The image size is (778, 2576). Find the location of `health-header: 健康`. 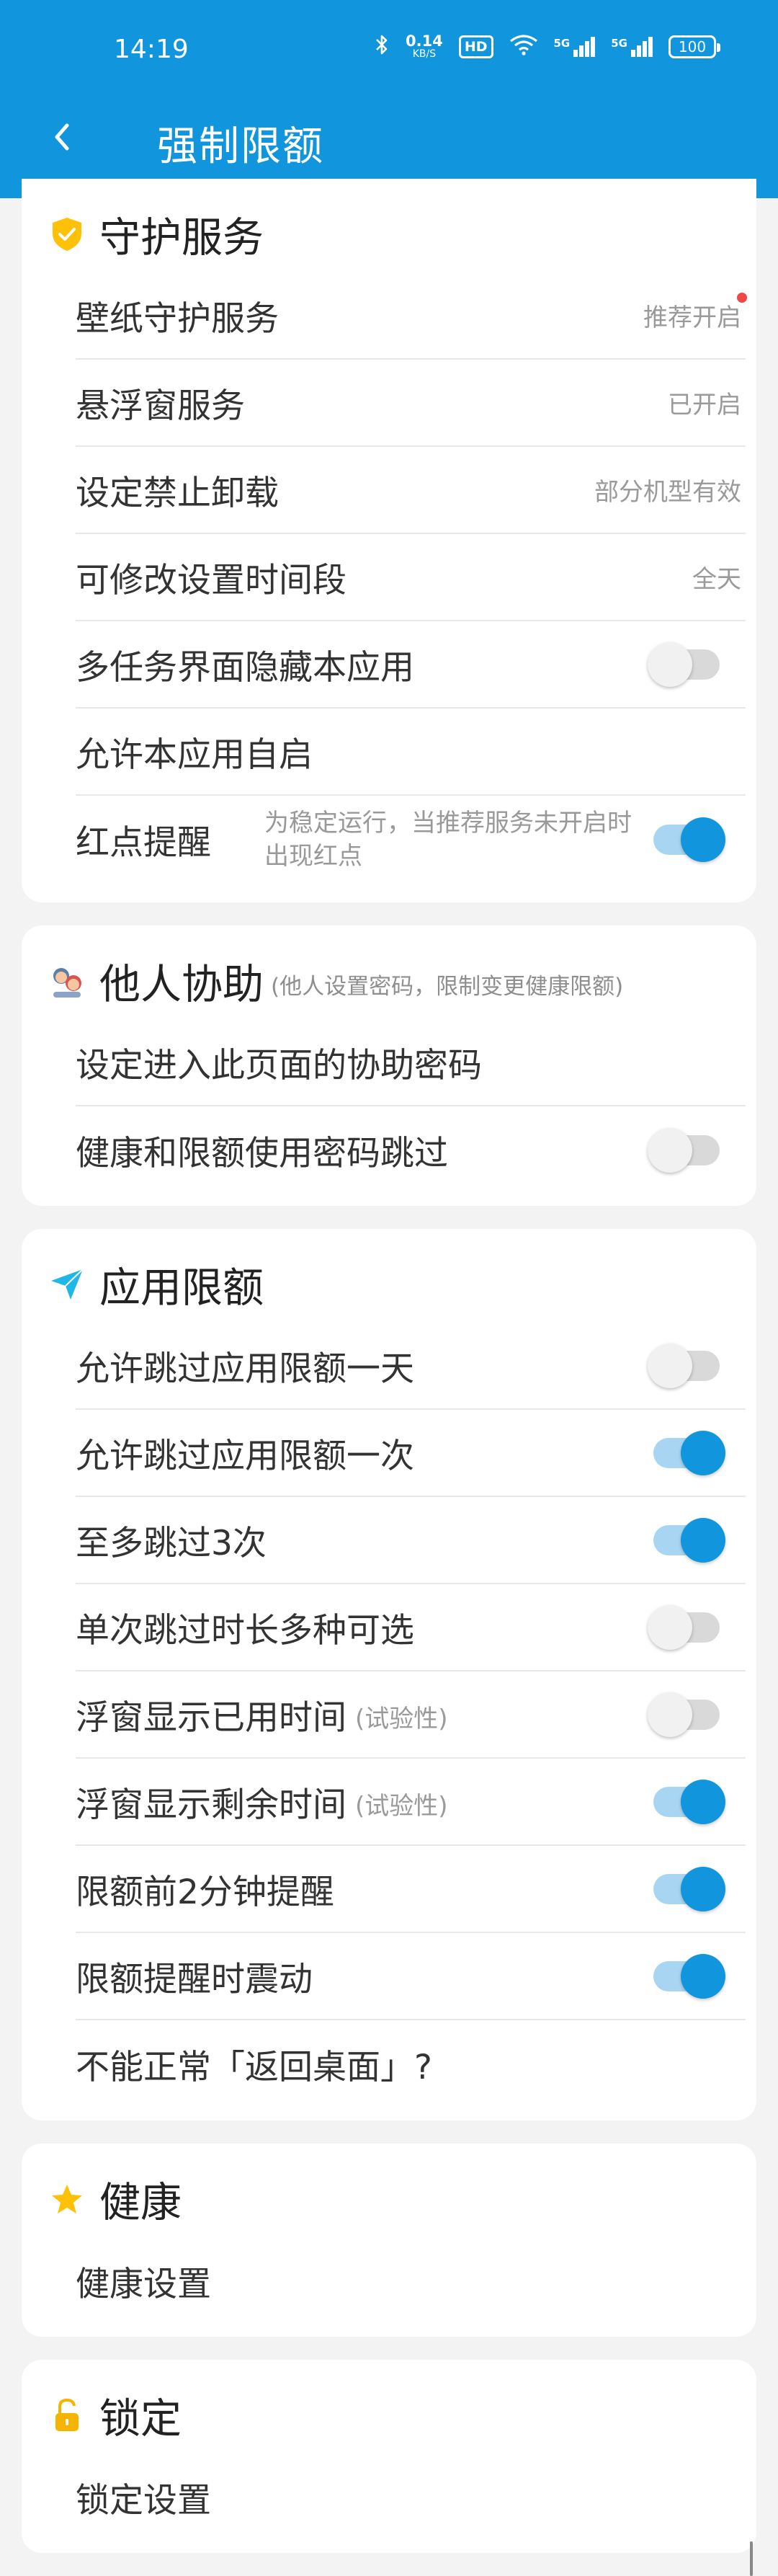

health-header: 健康 is located at coordinates (115, 2199).